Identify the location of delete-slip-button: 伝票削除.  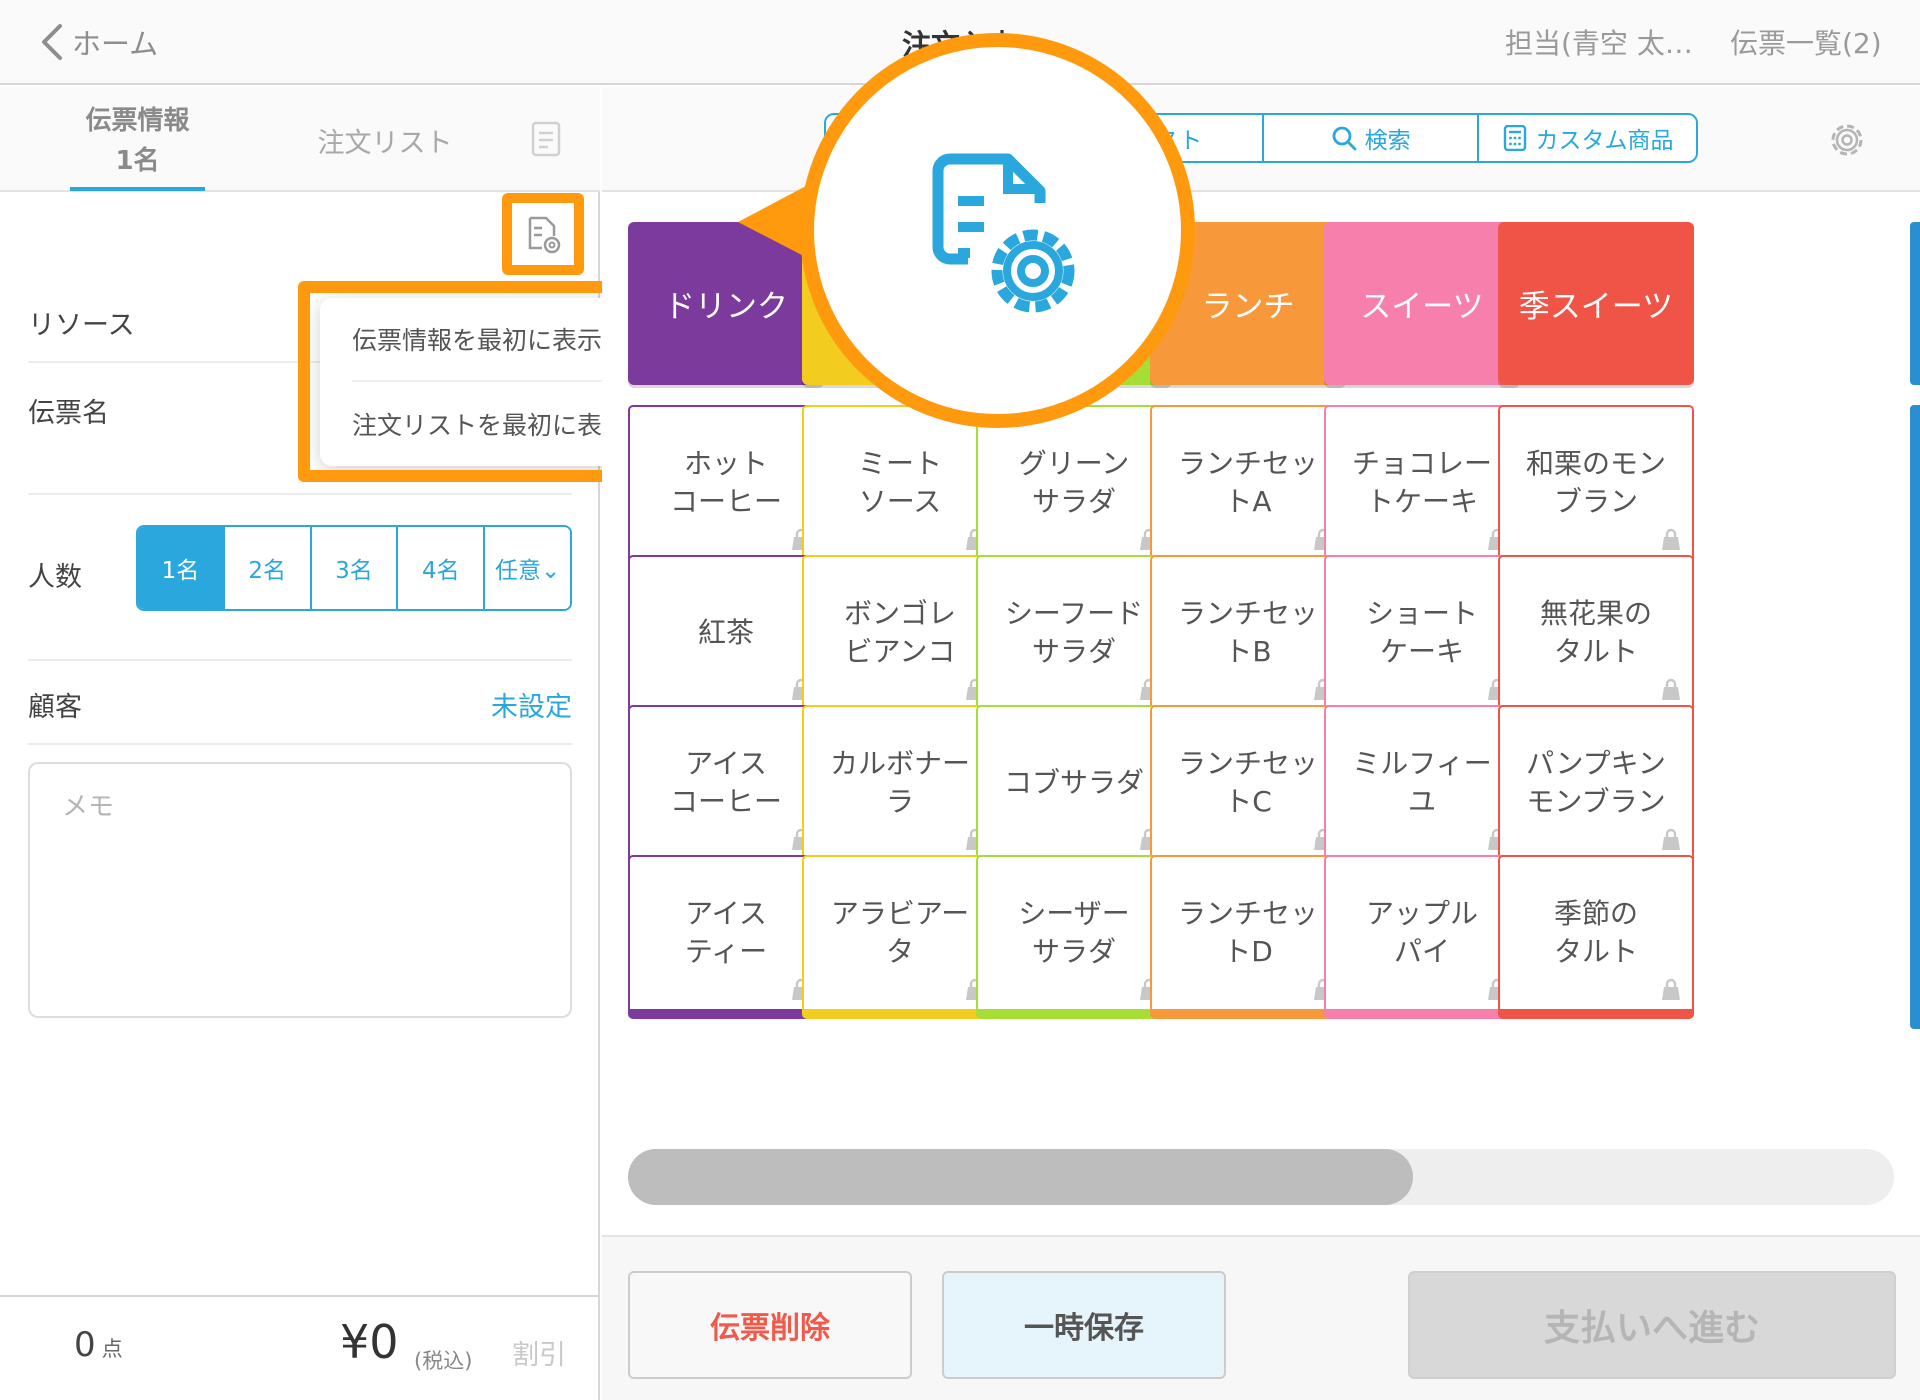
(770, 1325).